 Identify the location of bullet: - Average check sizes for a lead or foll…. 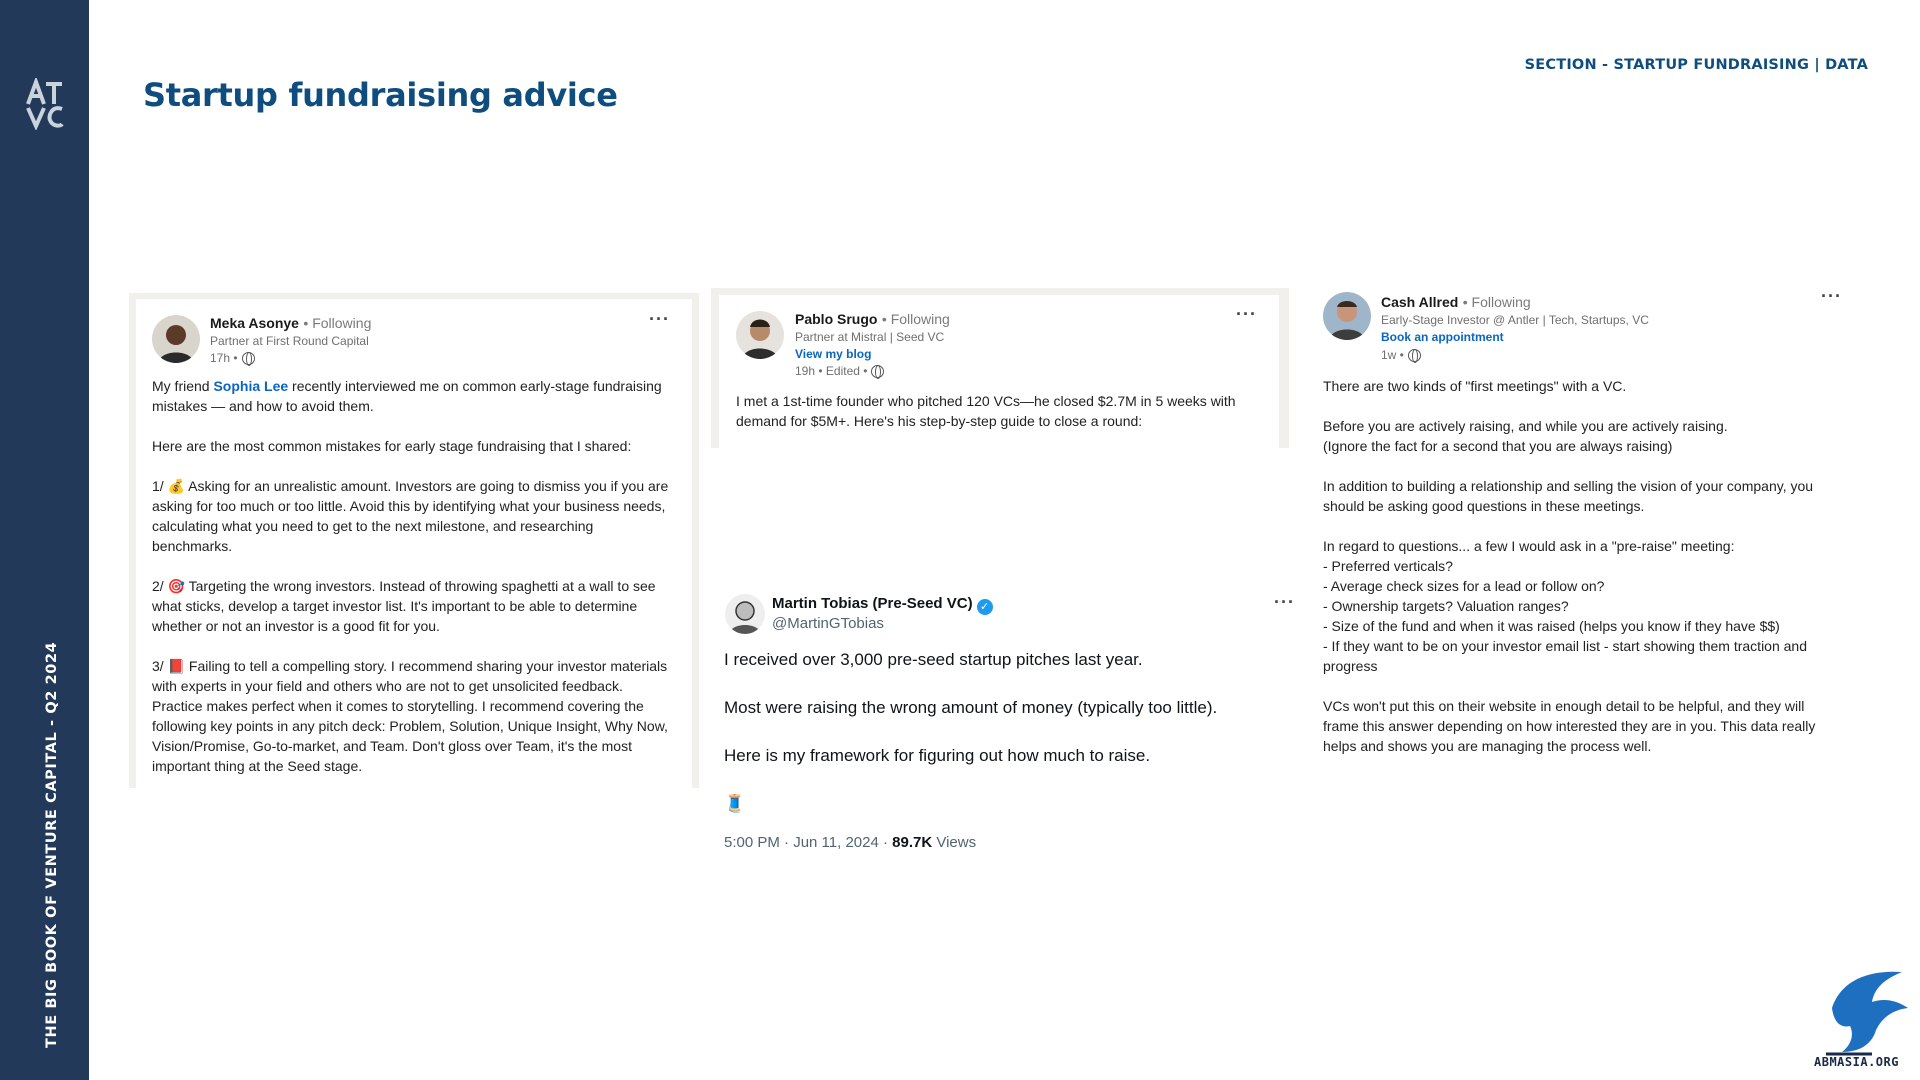
(1464, 586).